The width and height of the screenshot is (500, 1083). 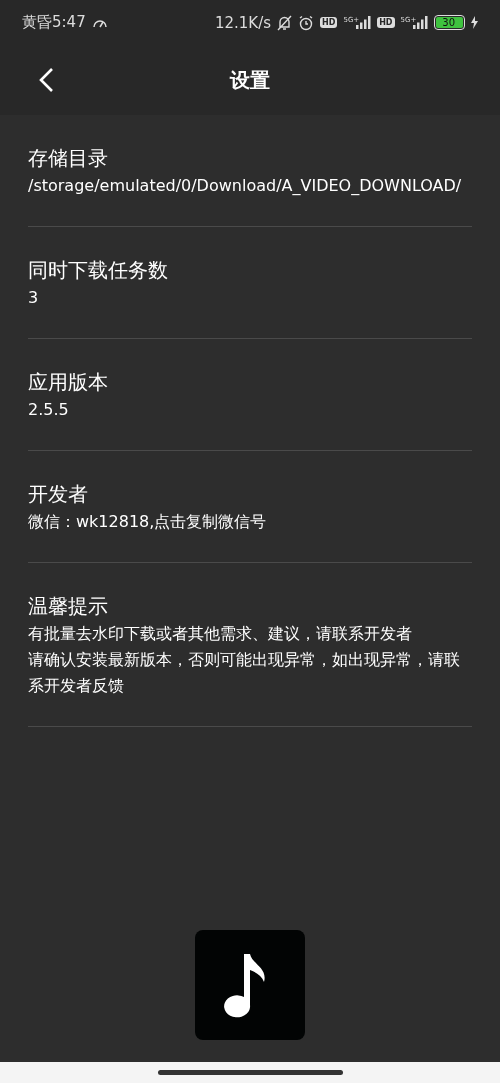 I want to click on setting-value: 微信：wk12818,点击复制微信号, so click(x=148, y=522).